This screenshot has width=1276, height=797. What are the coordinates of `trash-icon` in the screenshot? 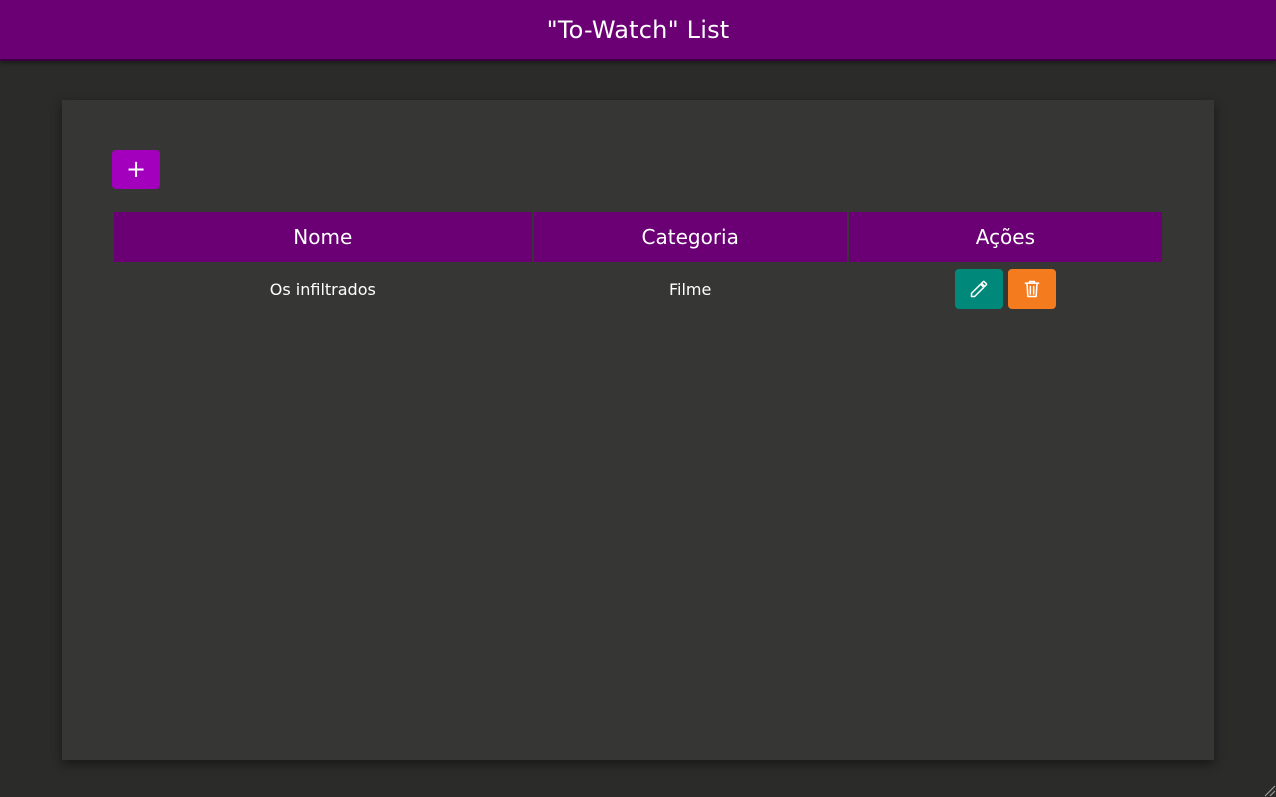 It's located at (1032, 289).